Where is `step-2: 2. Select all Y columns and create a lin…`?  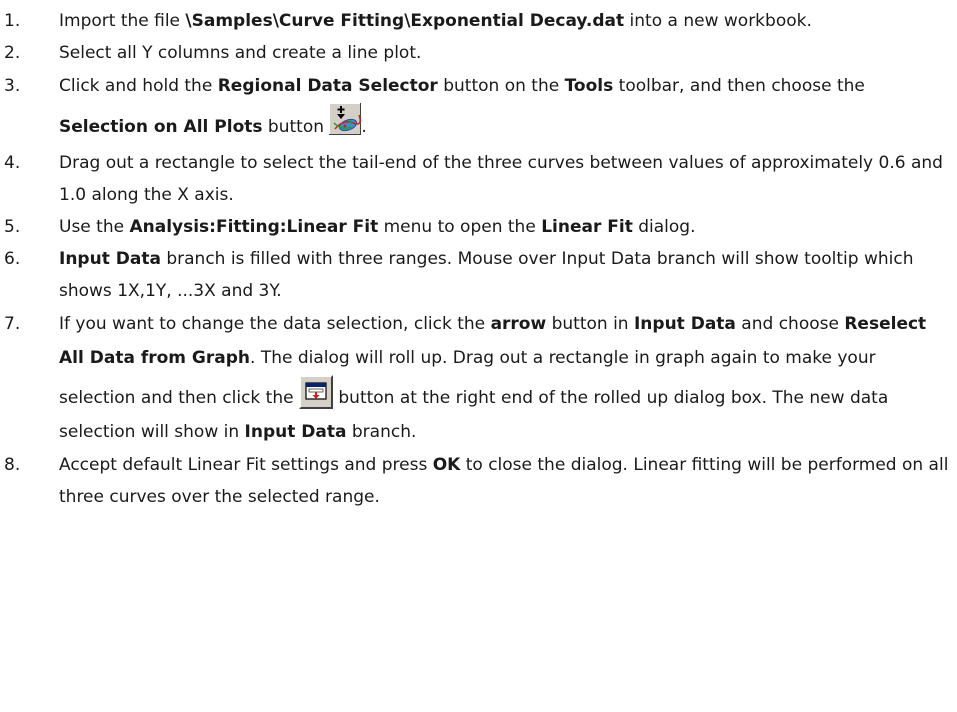
step-2: 2. Select all Y columns and create a lin… is located at coordinates (478, 53).